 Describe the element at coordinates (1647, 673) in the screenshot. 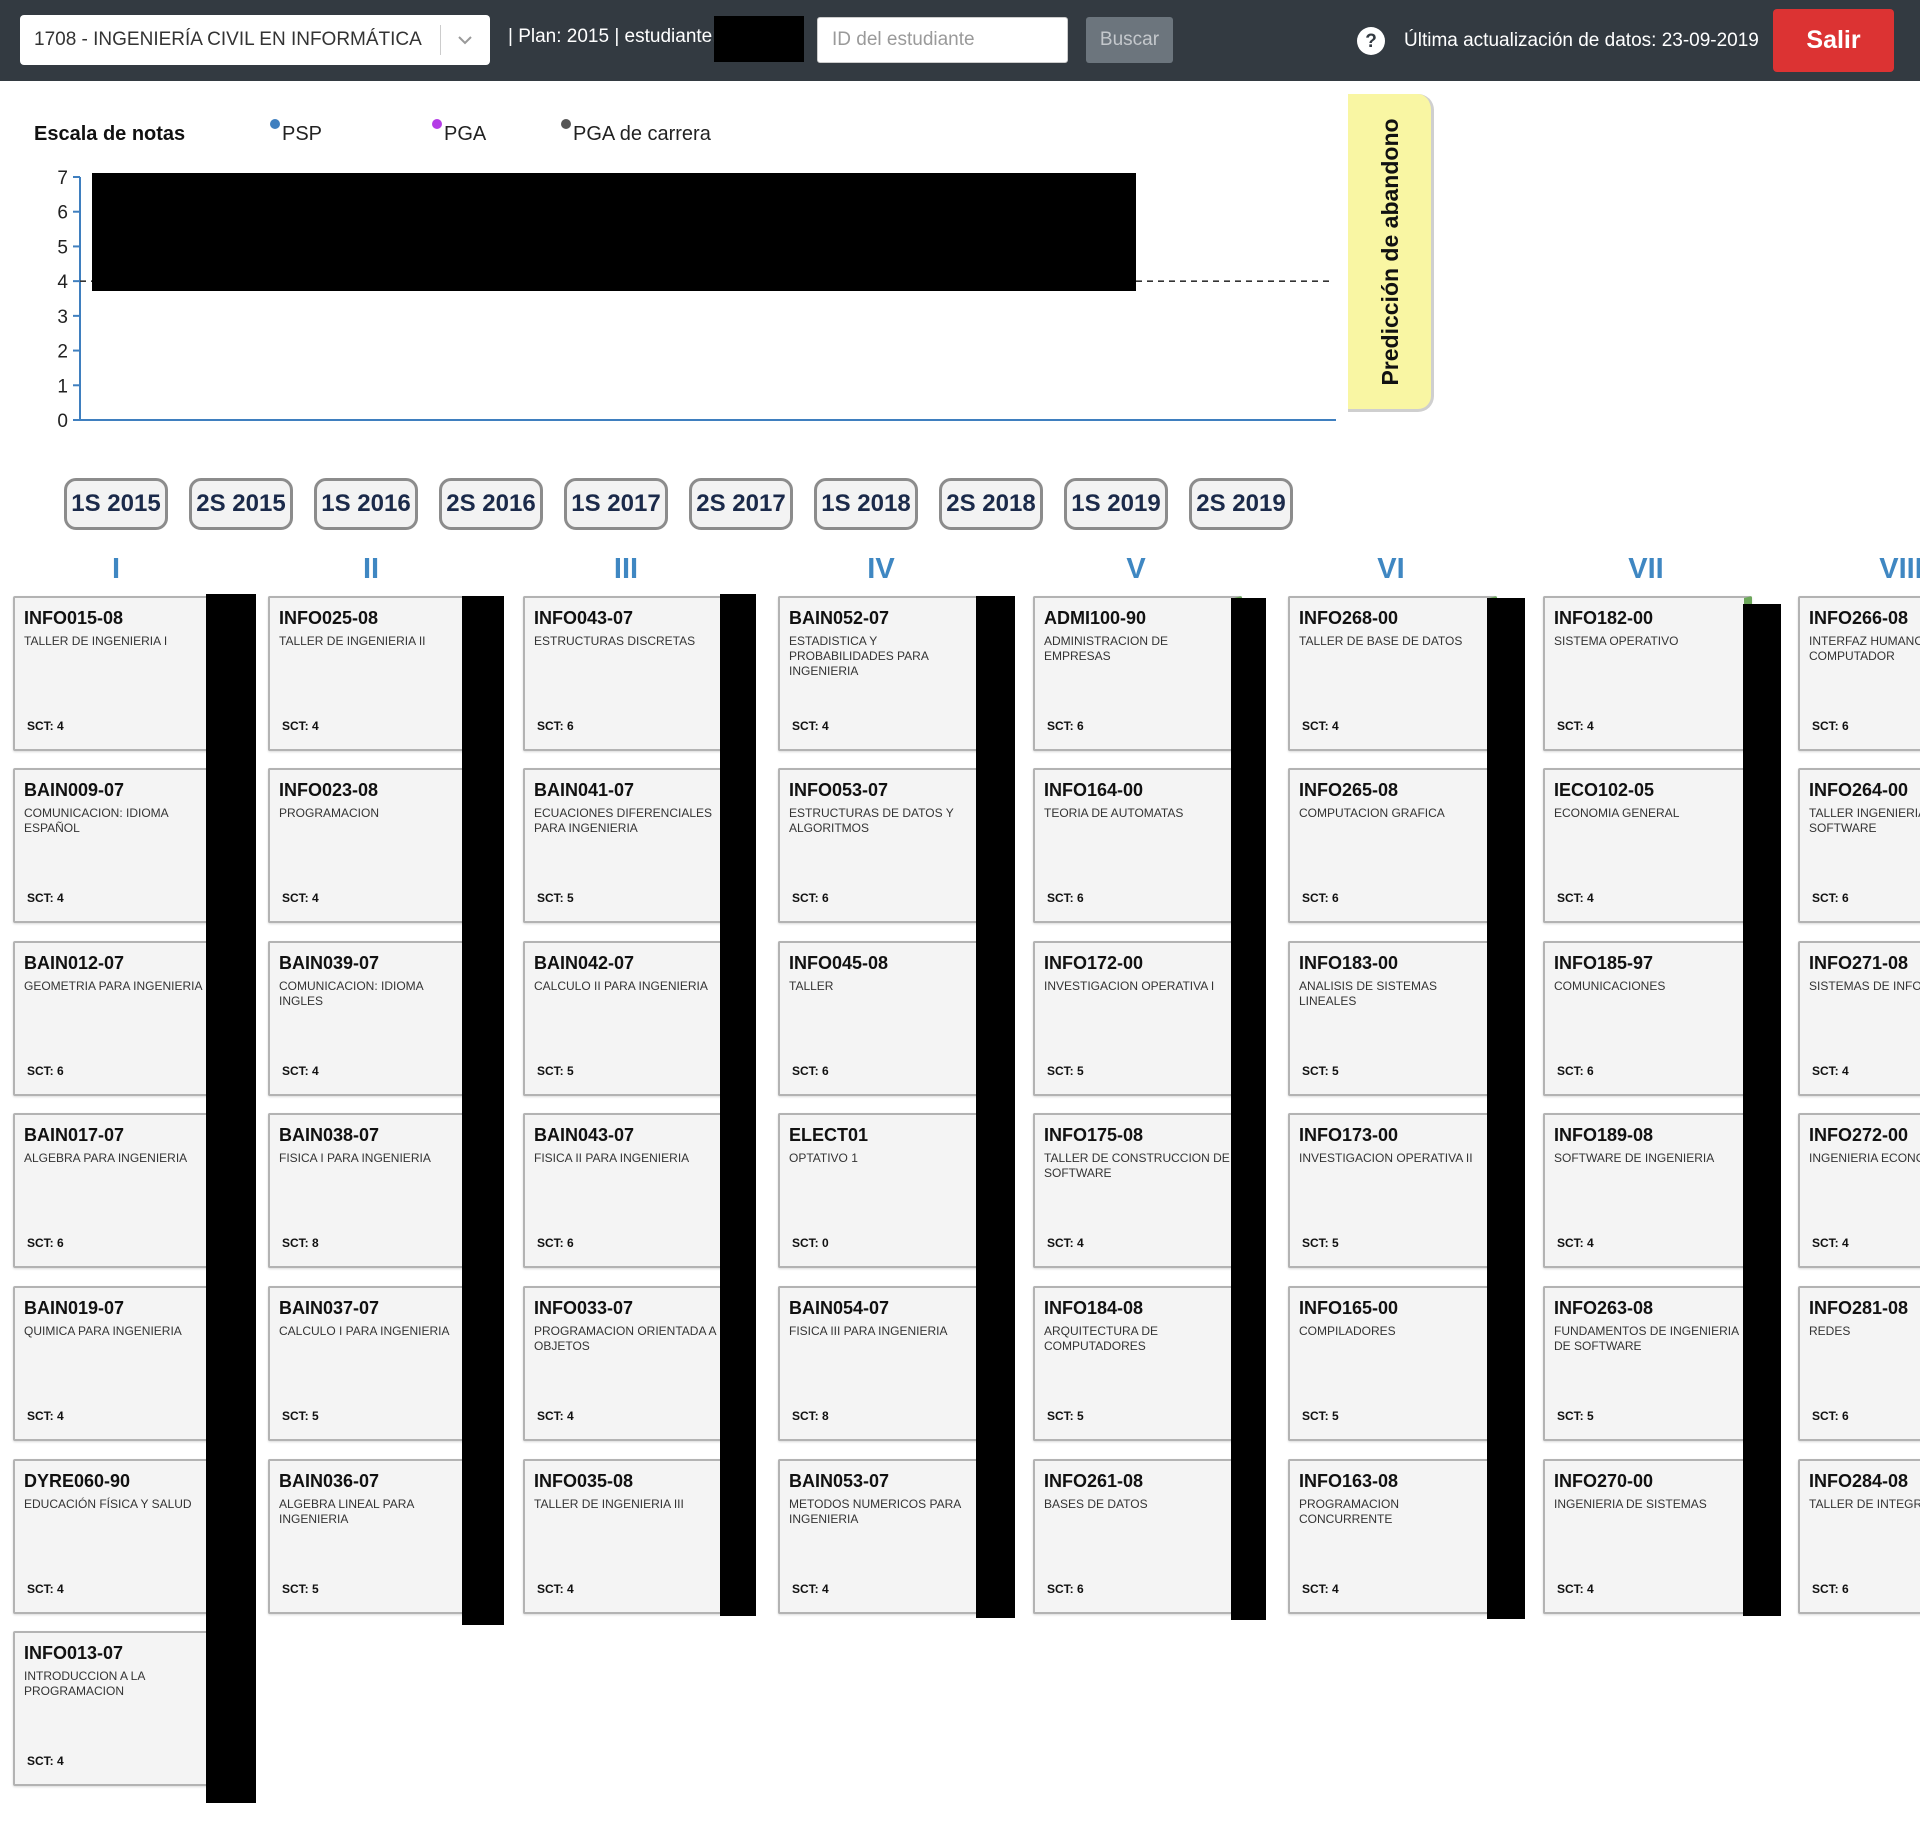

I see `course-card: INFO182-00 SISTEMA OPERATIVO SCT: 4` at that location.